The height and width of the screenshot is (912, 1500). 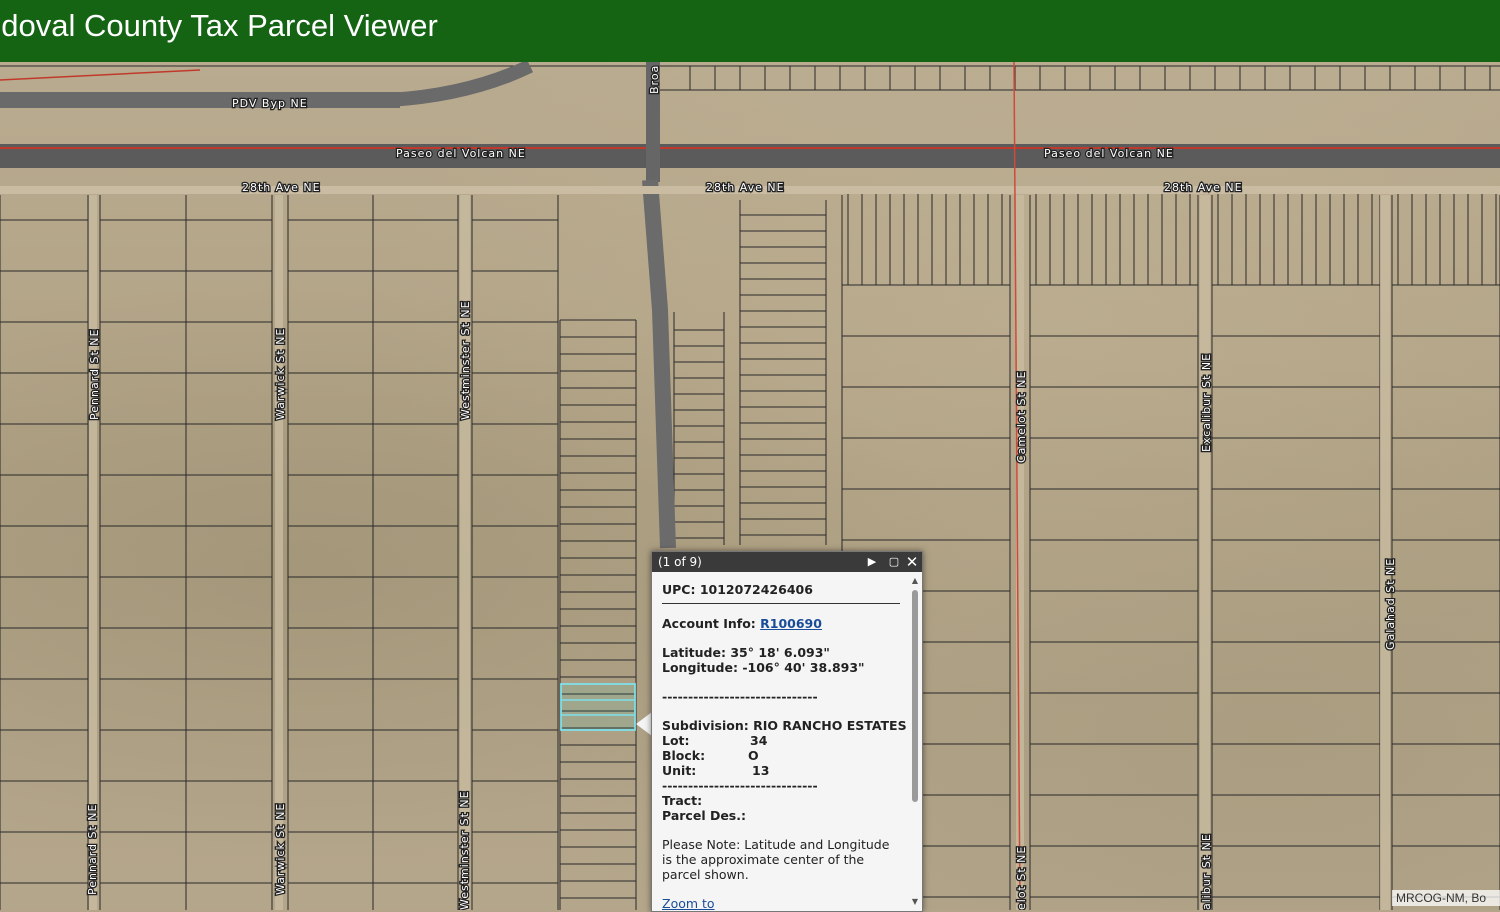 I want to click on subdivision-label: Subdivision:, so click(x=705, y=725).